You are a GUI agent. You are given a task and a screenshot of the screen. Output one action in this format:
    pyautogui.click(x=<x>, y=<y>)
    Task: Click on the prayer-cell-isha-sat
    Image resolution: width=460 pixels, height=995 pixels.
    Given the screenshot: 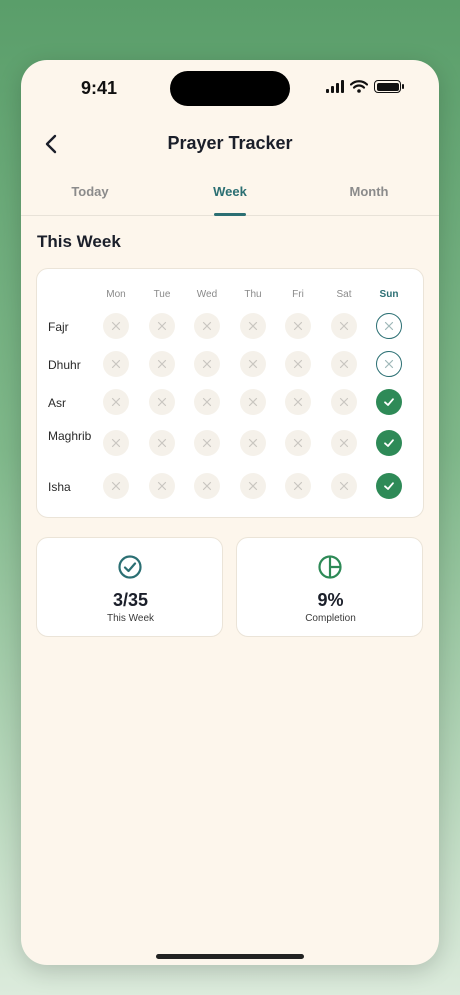 What is the action you would take?
    pyautogui.click(x=344, y=486)
    